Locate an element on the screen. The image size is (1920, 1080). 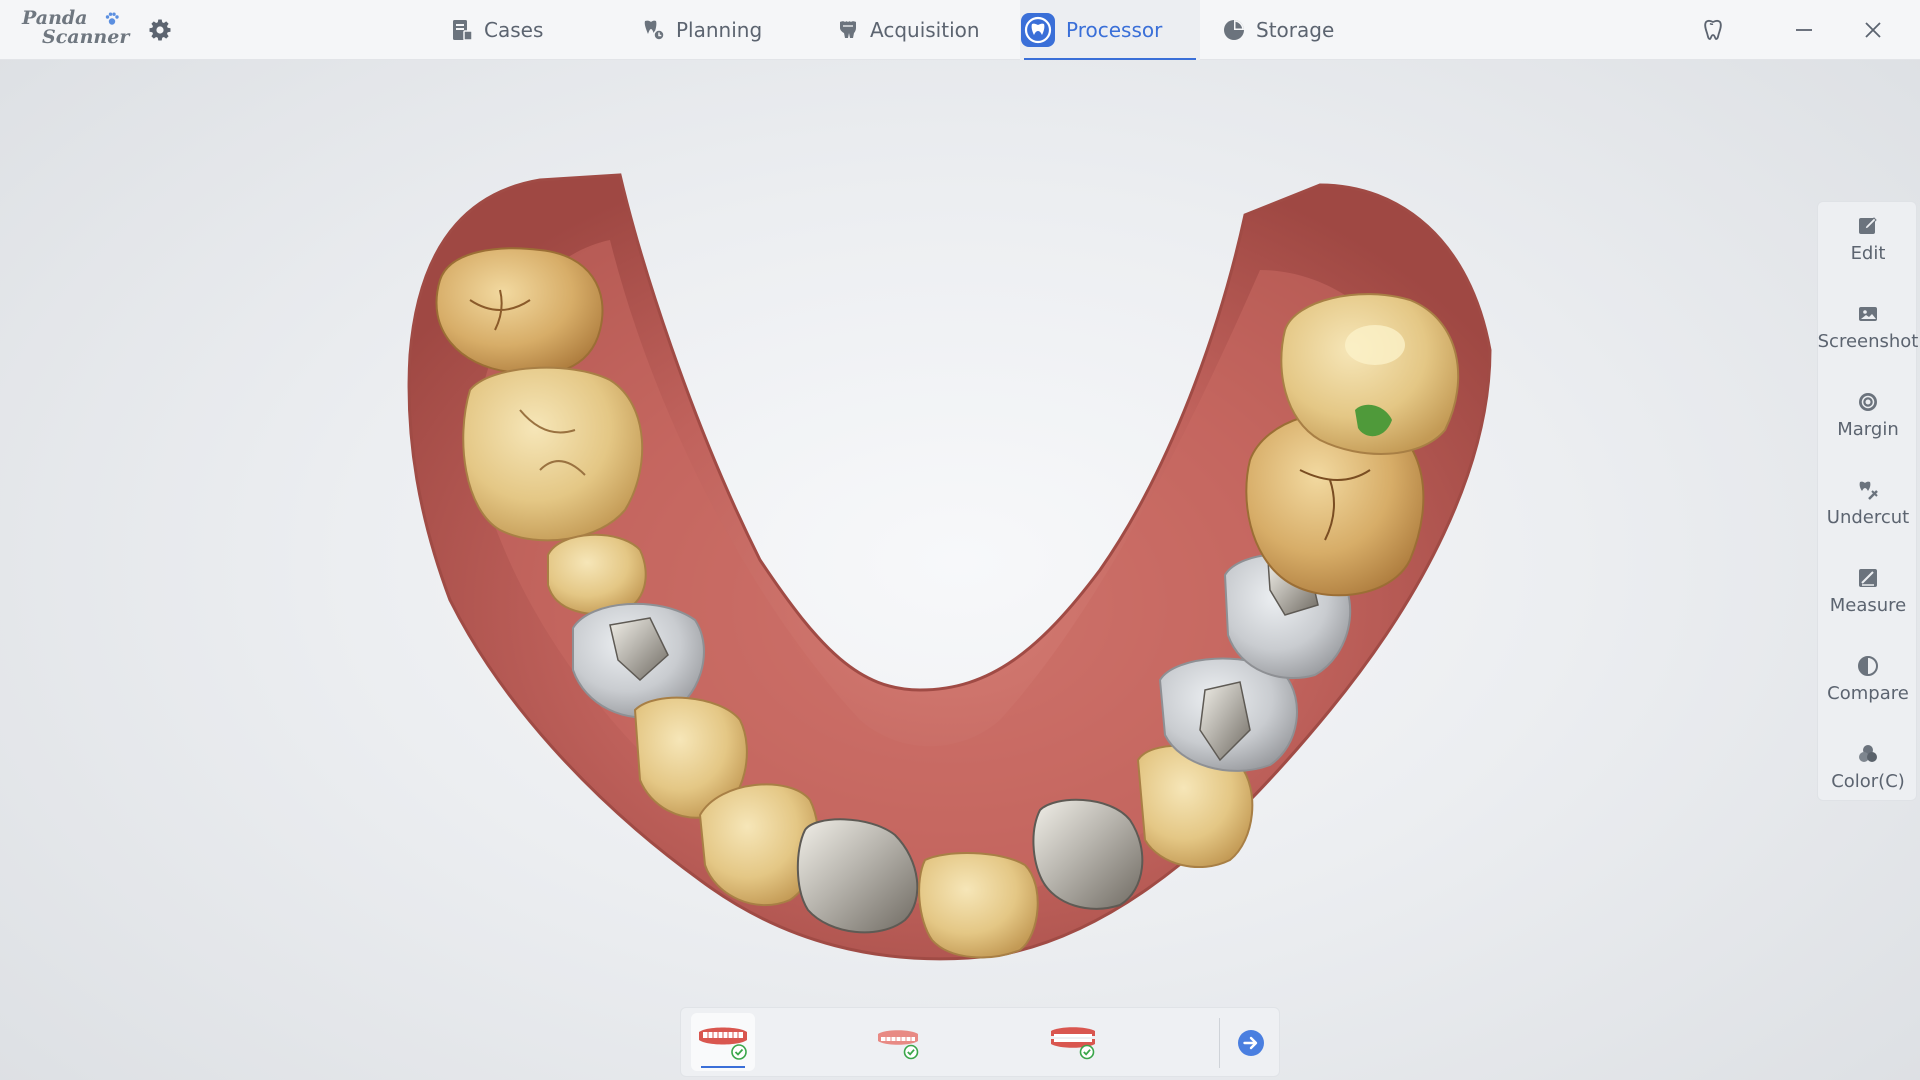
bottom-divider is located at coordinates (1219, 1043).